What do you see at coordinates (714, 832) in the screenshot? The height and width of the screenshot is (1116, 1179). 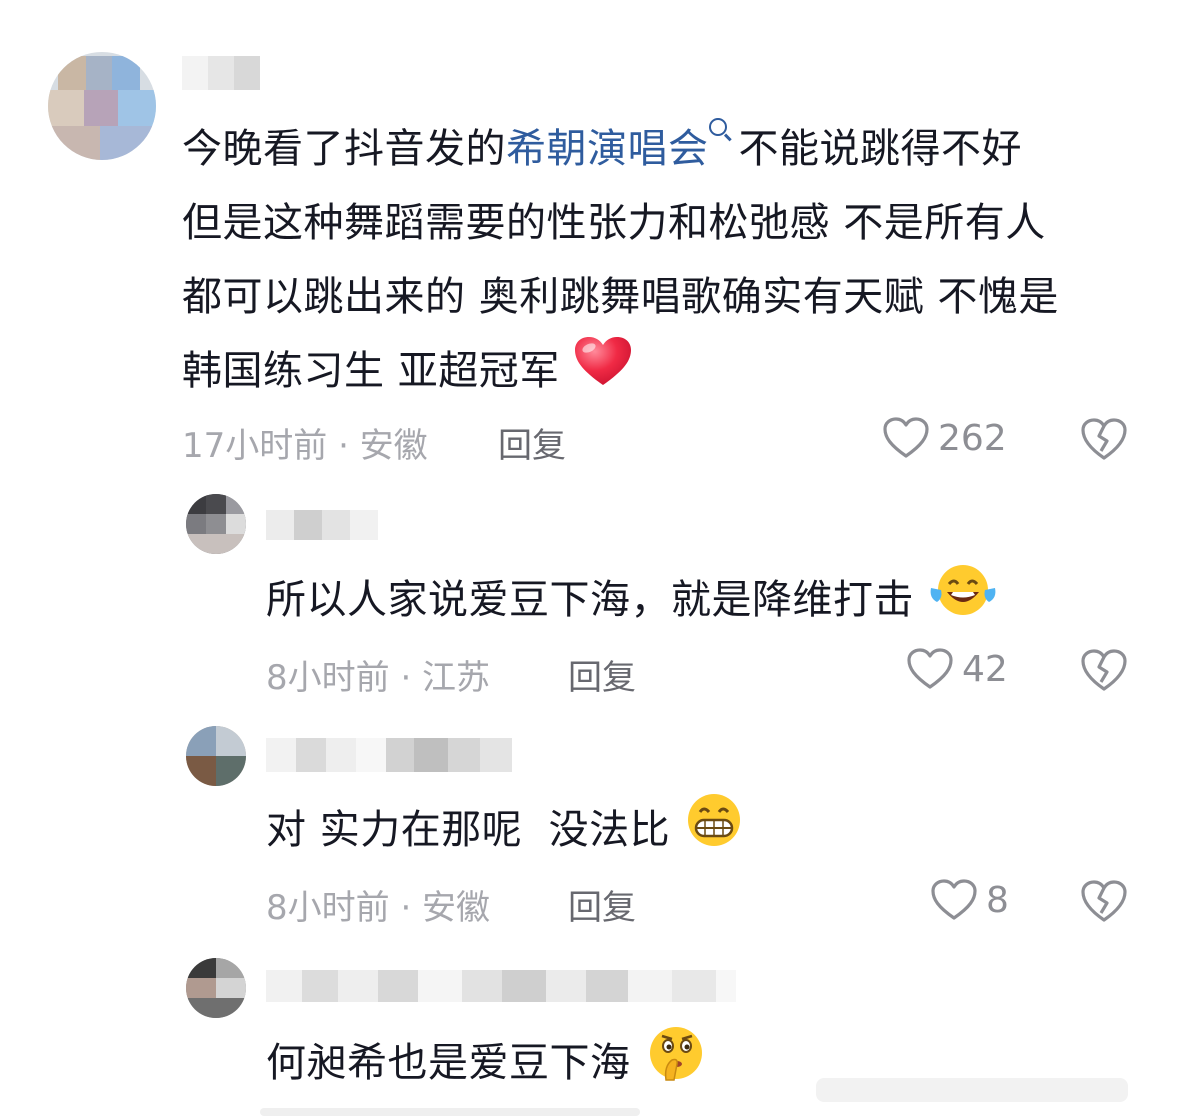 I see `grinning-face-emoji` at bounding box center [714, 832].